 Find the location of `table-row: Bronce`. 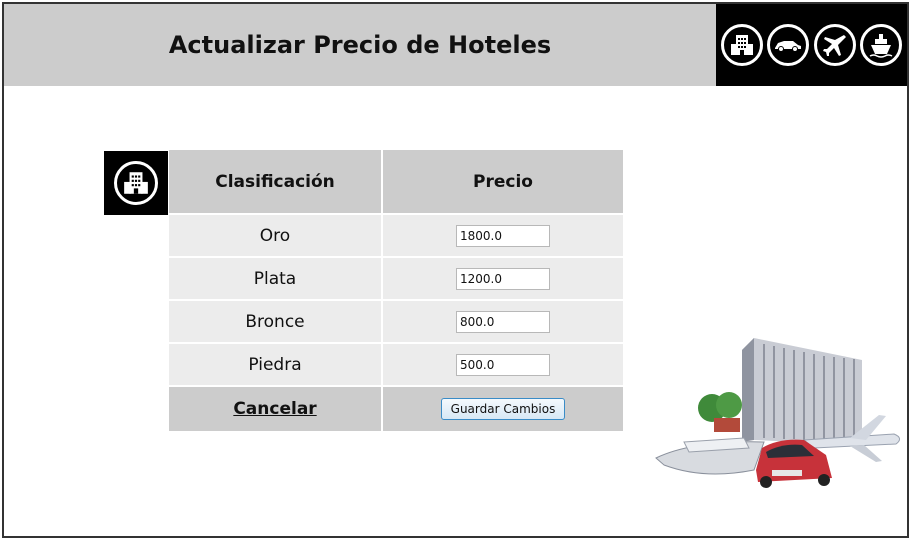

table-row: Bronce is located at coordinates (396, 322).